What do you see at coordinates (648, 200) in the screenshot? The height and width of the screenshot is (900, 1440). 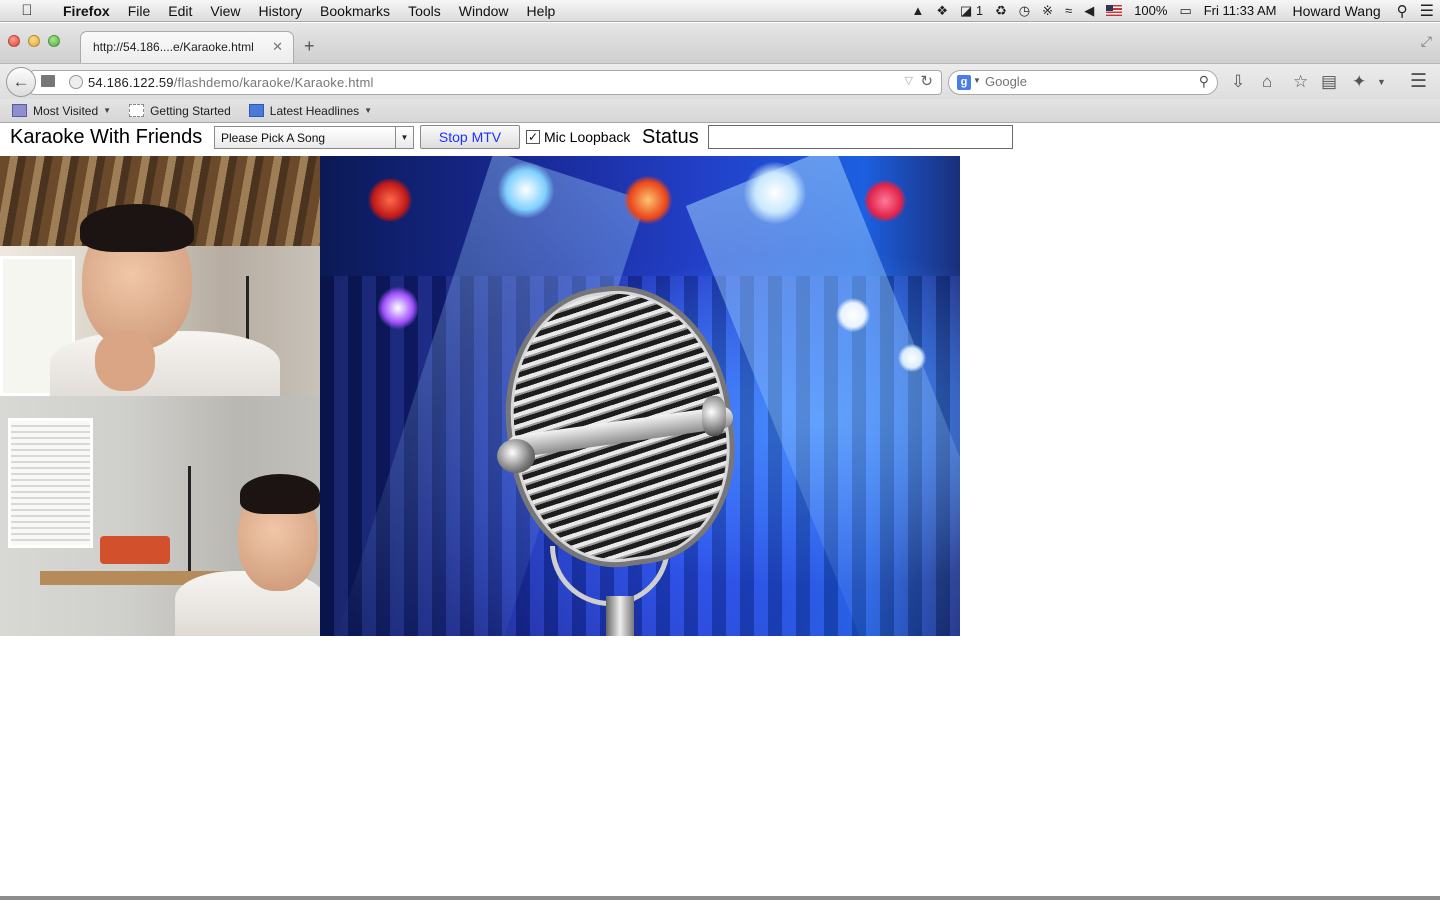 I see `stage-light-orange` at bounding box center [648, 200].